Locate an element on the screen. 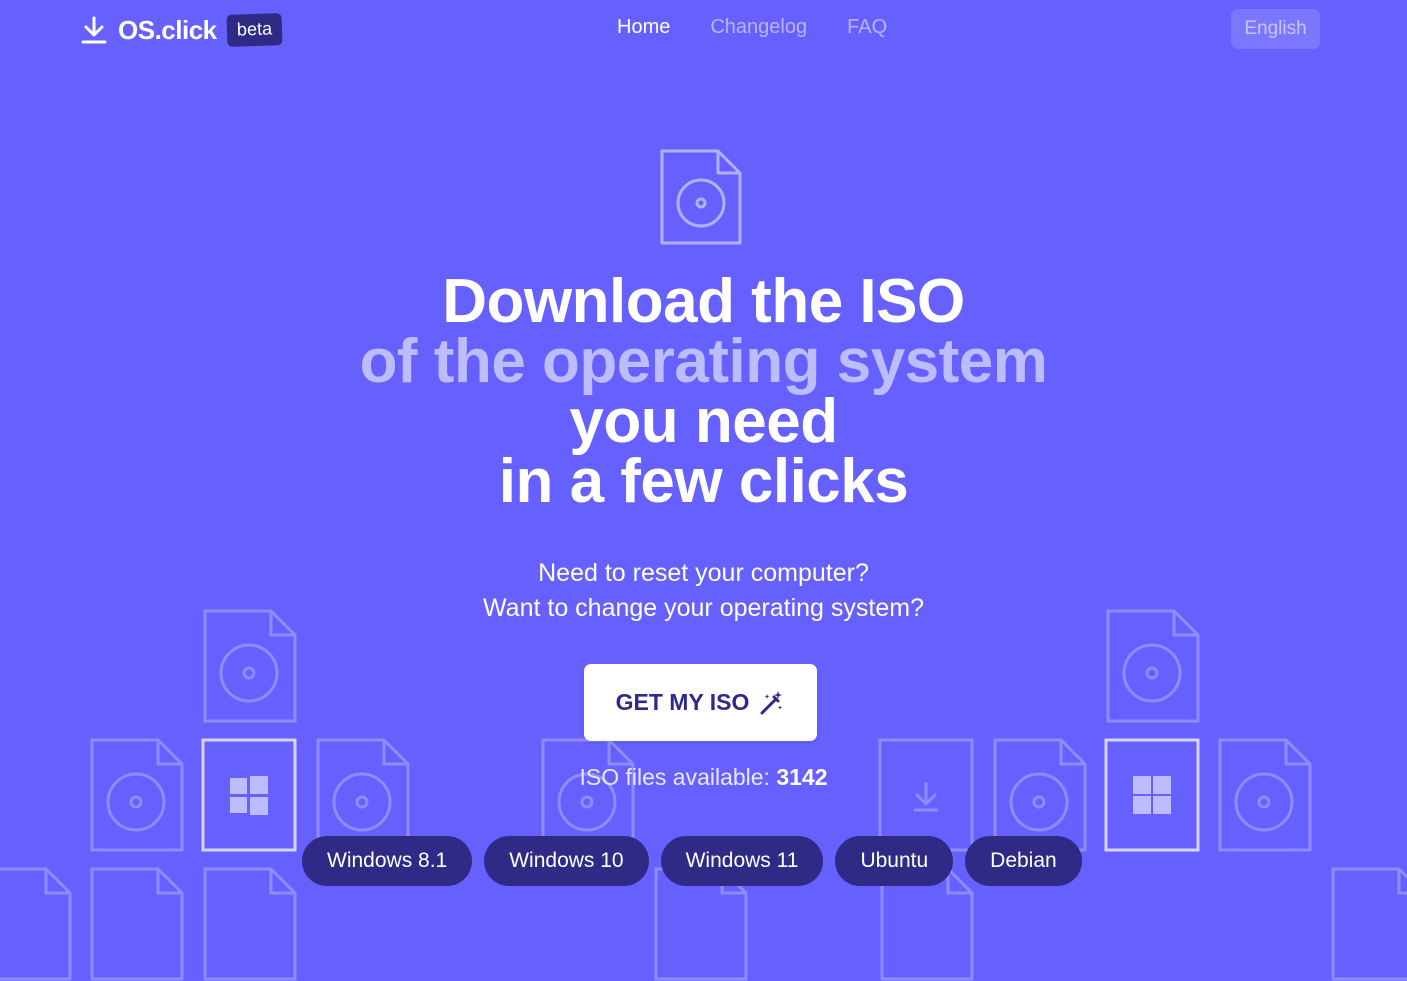 This screenshot has height=981, width=1407. chip-ubuntu: Ubuntu is located at coordinates (894, 861).